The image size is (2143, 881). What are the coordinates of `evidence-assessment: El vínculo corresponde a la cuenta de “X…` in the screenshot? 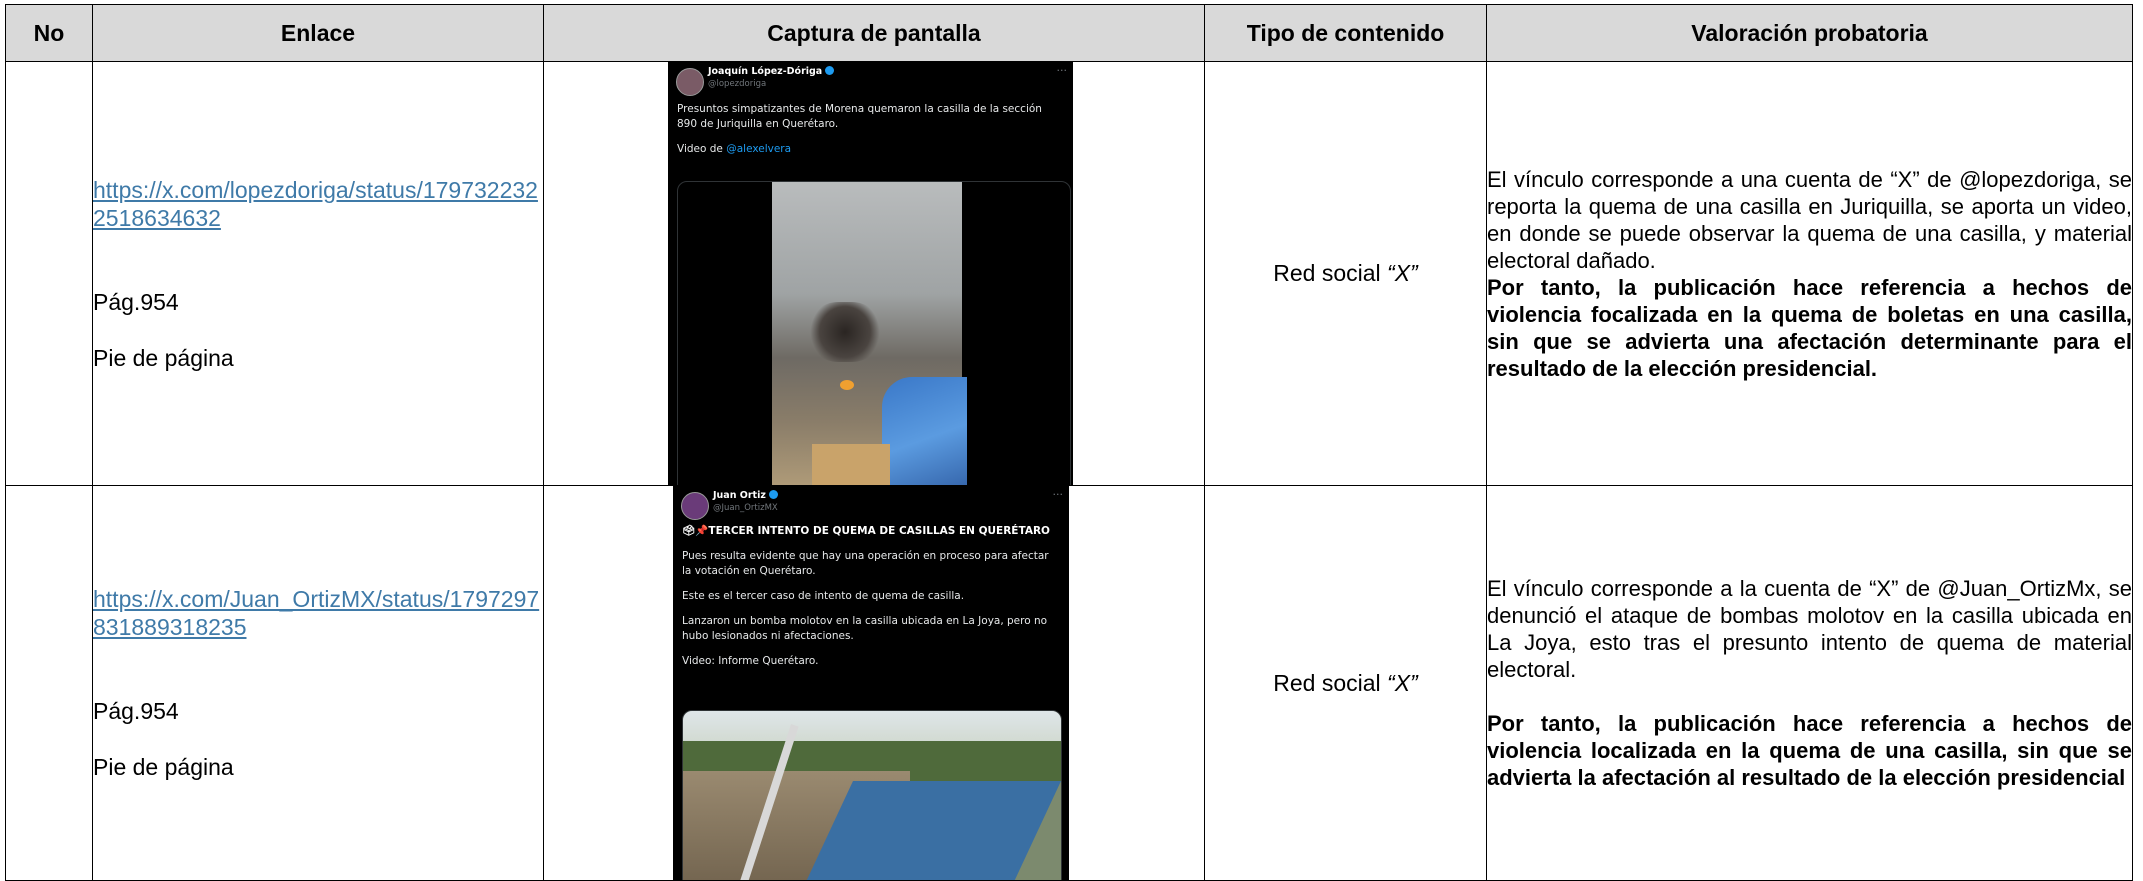 It's located at (1809, 683).